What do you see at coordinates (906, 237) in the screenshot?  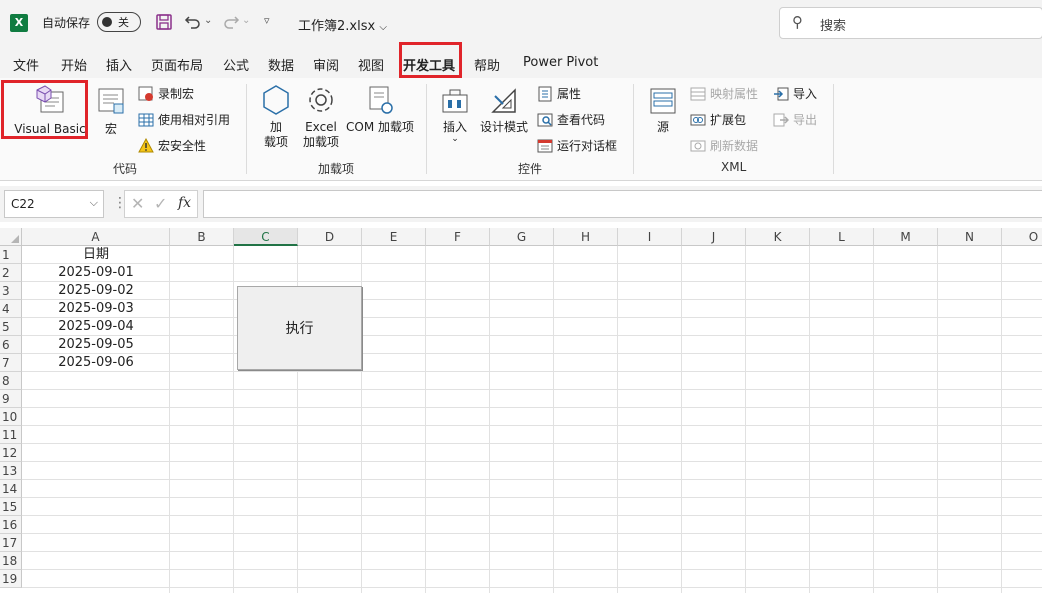 I see `column-header-m: M` at bounding box center [906, 237].